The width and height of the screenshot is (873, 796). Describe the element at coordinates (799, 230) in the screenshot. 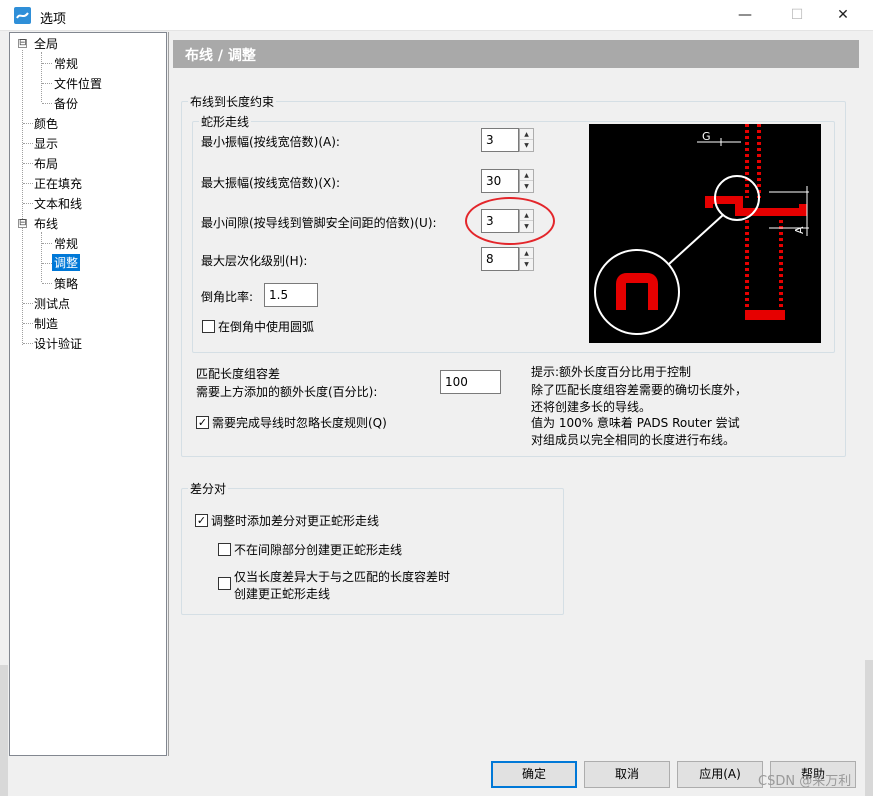

I see `amplitude-dim-label: A` at that location.